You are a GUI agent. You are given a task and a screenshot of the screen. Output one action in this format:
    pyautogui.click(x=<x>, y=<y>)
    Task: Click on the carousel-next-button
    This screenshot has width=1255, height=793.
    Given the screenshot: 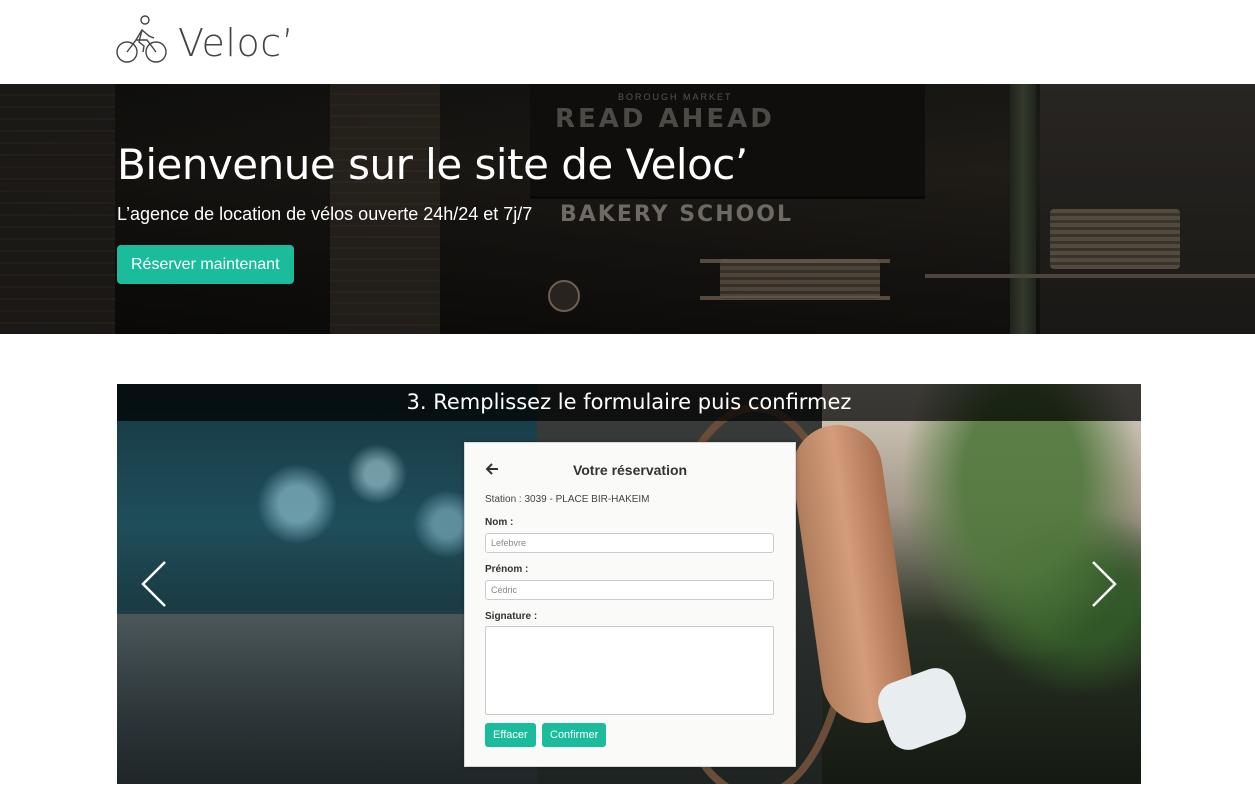 What is the action you would take?
    pyautogui.click(x=1103, y=584)
    